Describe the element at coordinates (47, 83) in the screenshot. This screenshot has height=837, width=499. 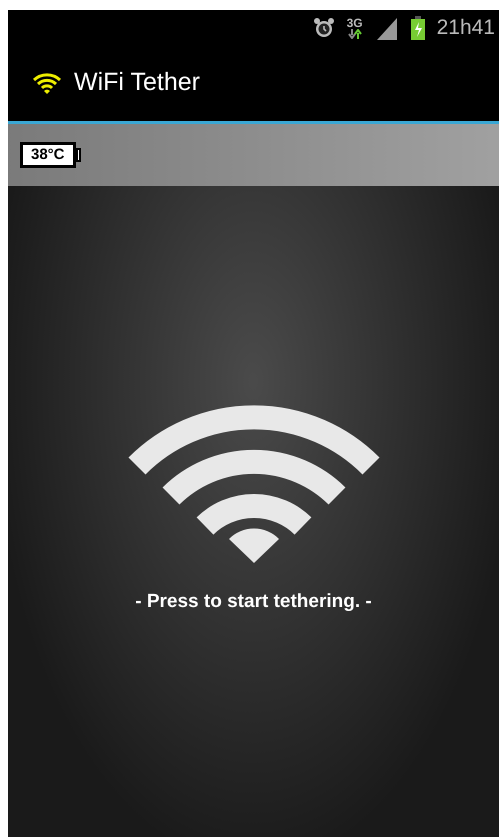
I see `wifi-icon` at that location.